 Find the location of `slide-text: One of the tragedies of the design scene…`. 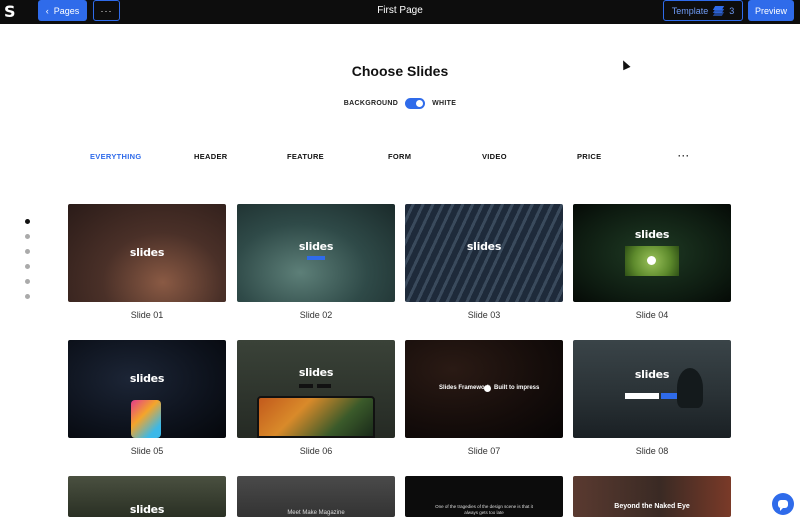

slide-text: One of the tragedies of the design scene… is located at coordinates (484, 509).